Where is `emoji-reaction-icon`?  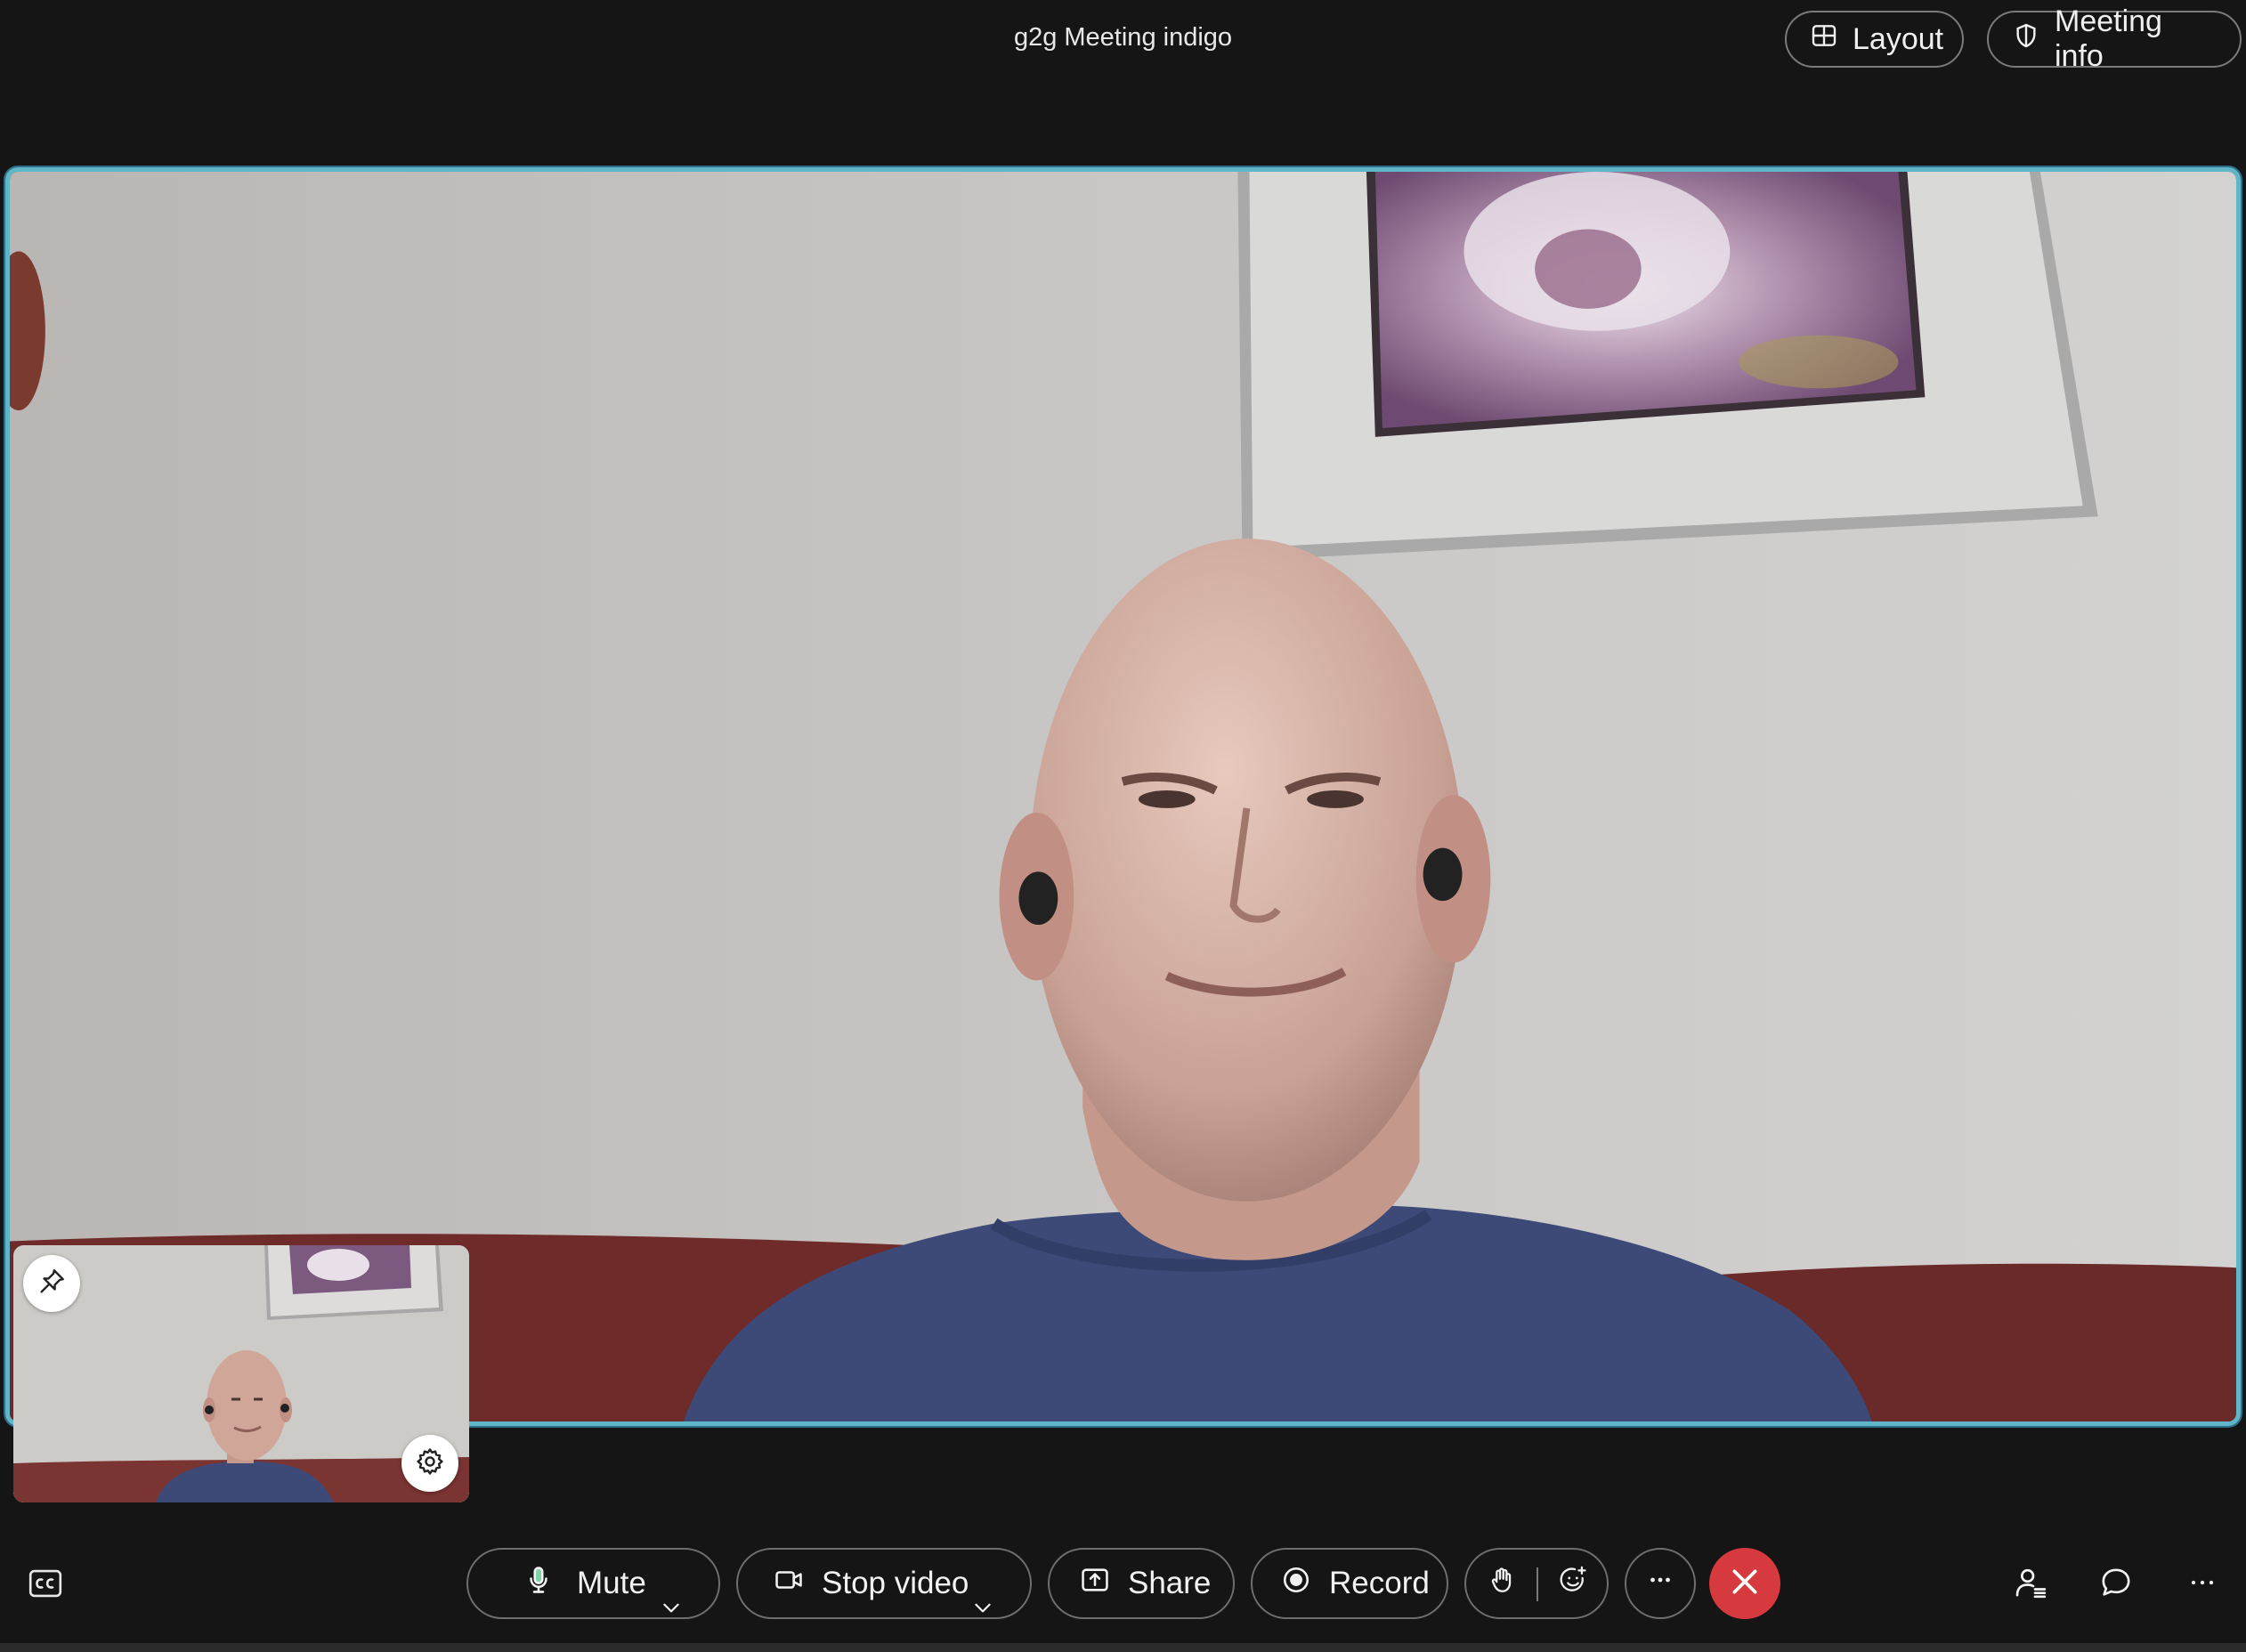
emoji-reaction-icon is located at coordinates (1573, 1584).